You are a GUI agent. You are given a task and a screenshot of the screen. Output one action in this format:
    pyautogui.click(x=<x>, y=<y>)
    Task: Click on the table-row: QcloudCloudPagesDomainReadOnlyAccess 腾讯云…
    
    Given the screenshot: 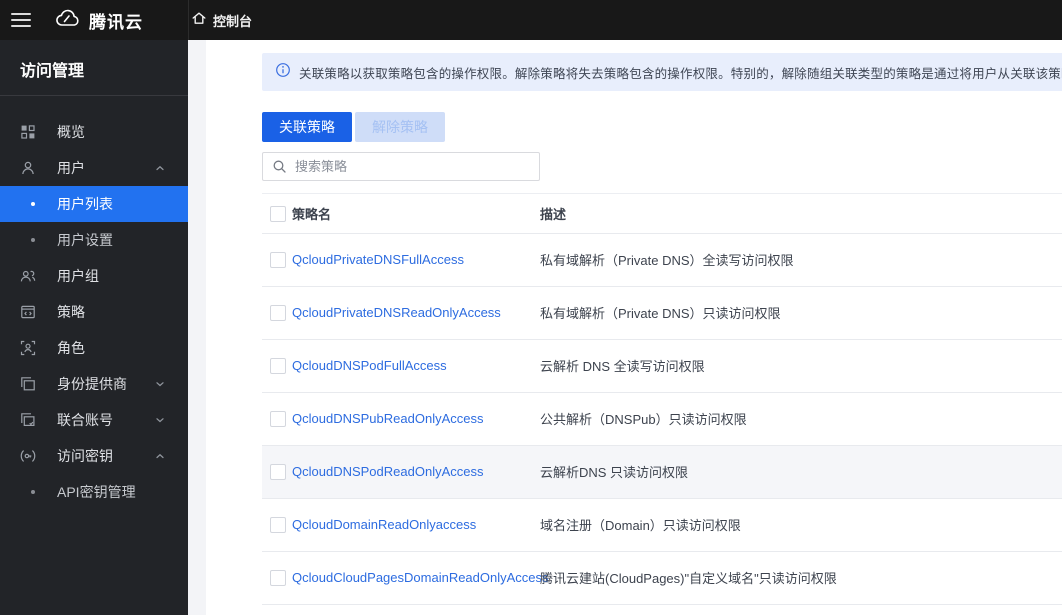 What is the action you would take?
    pyautogui.click(x=662, y=578)
    